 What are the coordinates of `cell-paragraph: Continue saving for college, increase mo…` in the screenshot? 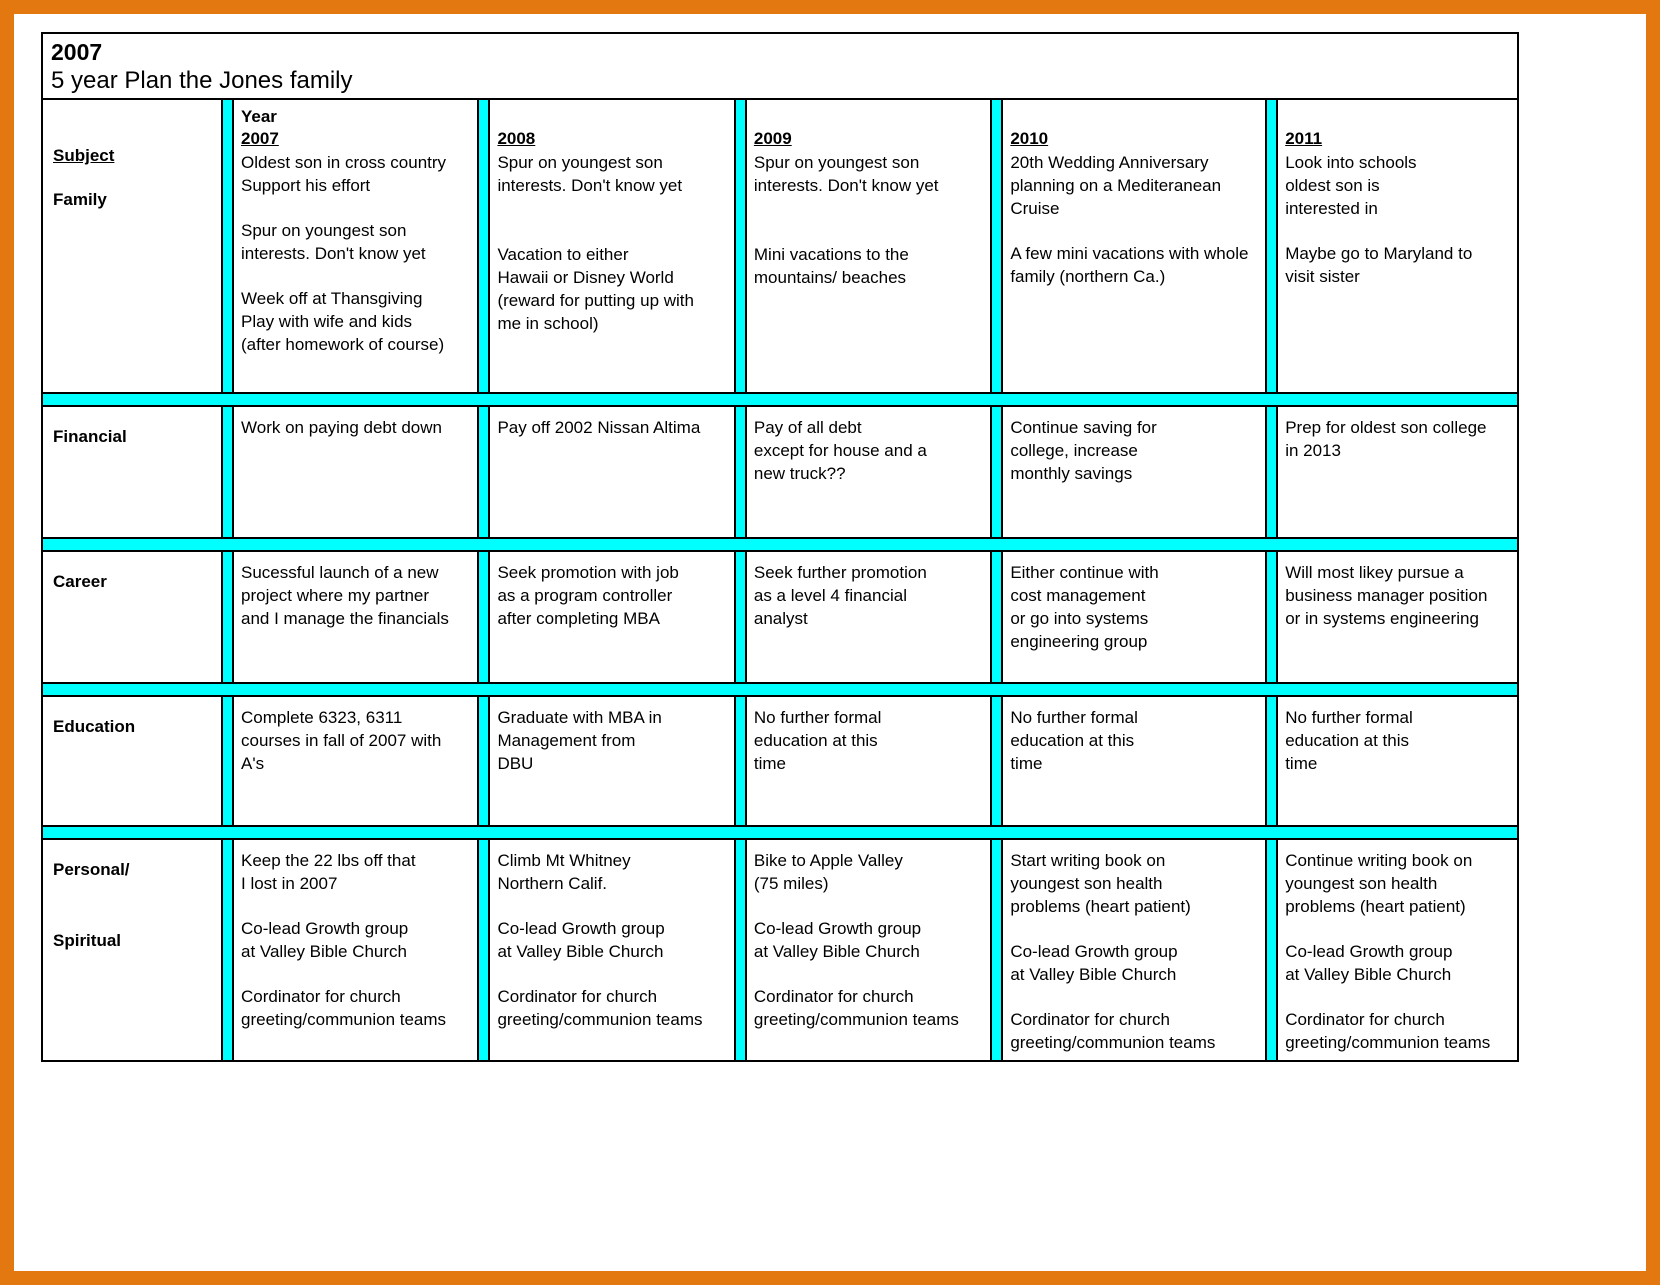 It's located at (1083, 450).